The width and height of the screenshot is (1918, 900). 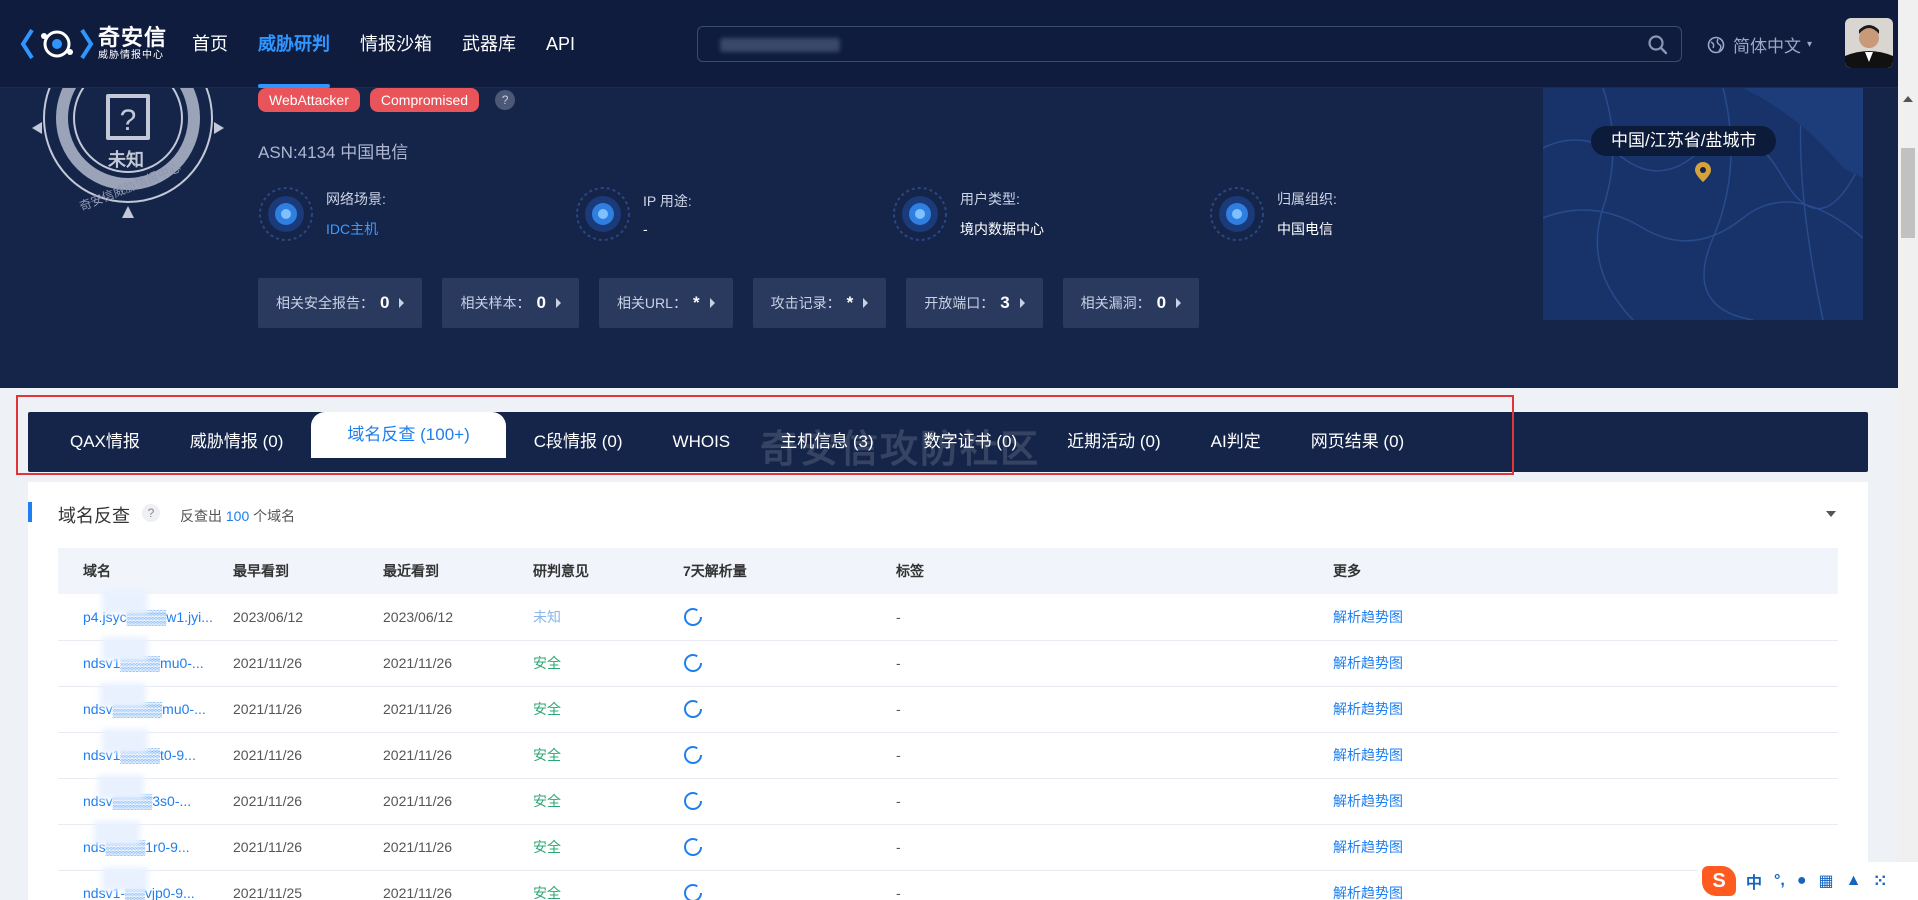 I want to click on attribute-body: 网络场景: IDC主机, so click(x=356, y=214).